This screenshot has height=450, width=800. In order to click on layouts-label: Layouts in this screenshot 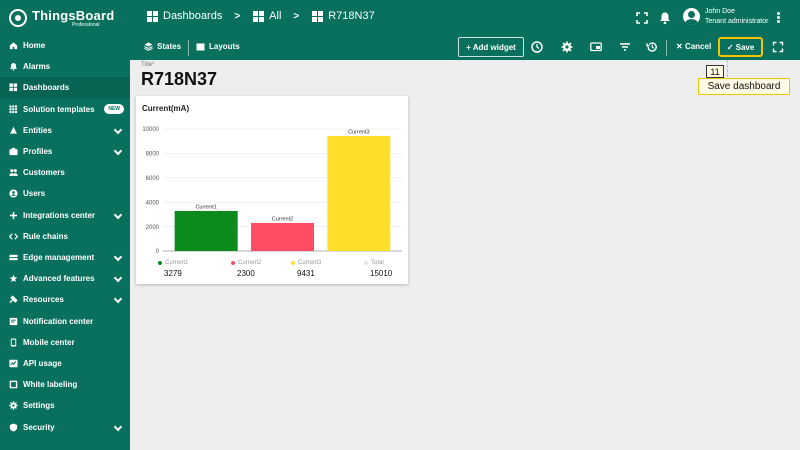, I will do `click(224, 46)`.